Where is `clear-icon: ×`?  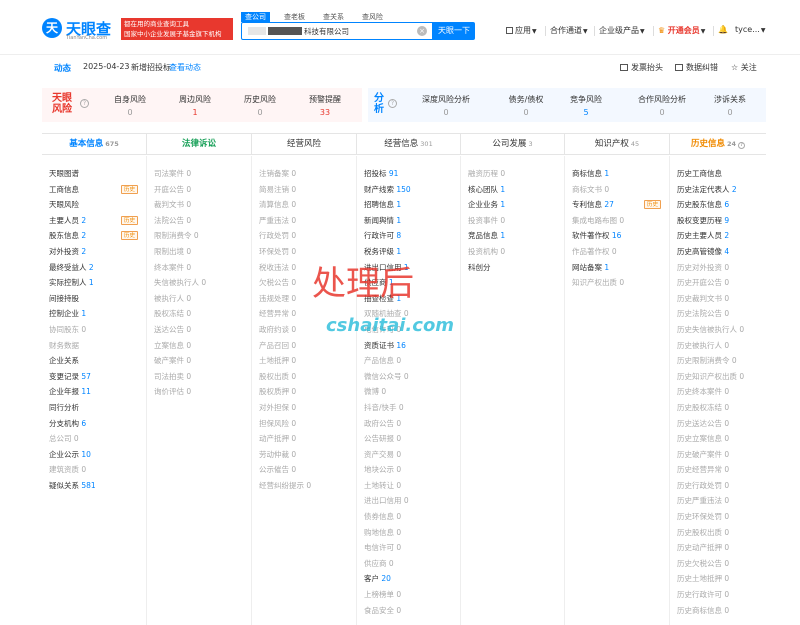
clear-icon: × is located at coordinates (422, 31).